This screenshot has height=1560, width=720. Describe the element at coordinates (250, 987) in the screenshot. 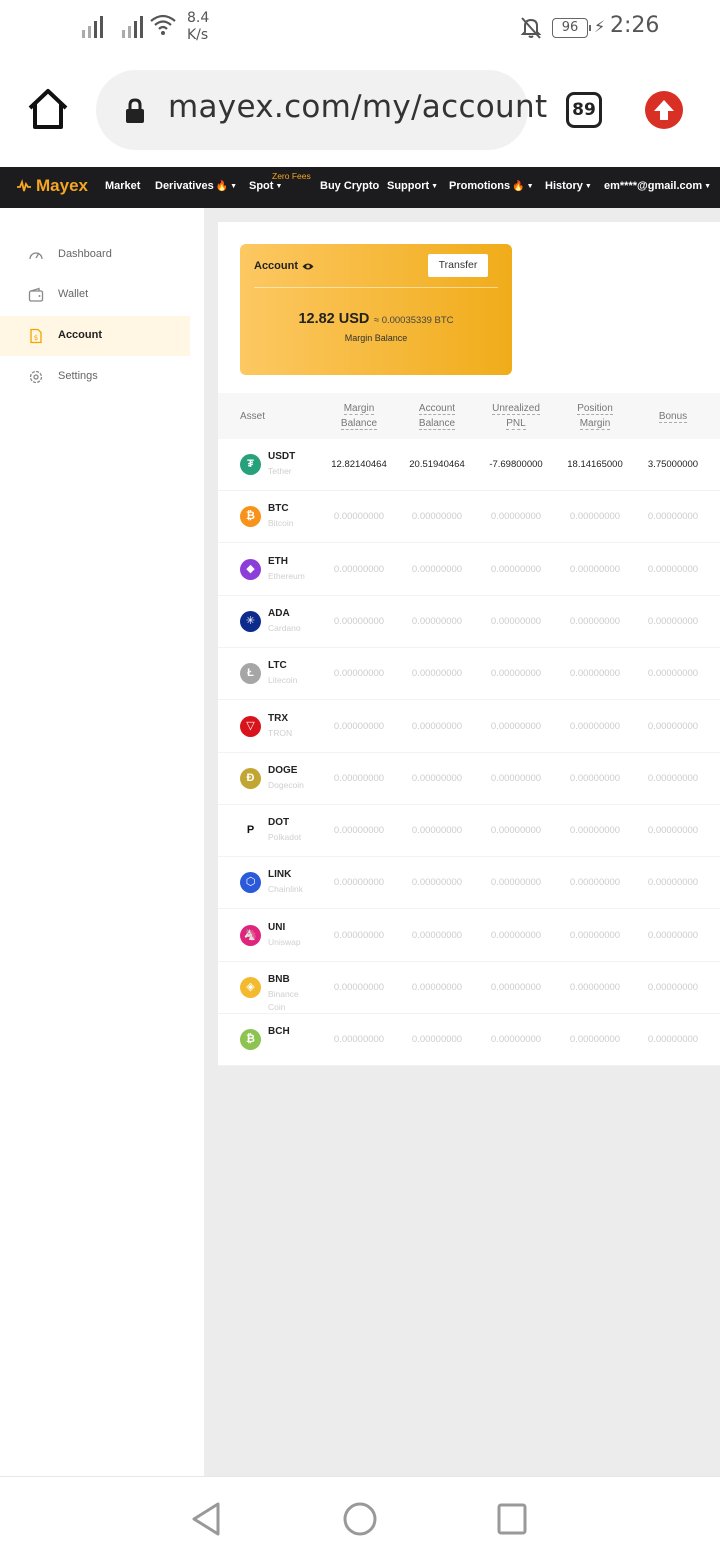

I see `bnb-coin-icon: ◈` at that location.